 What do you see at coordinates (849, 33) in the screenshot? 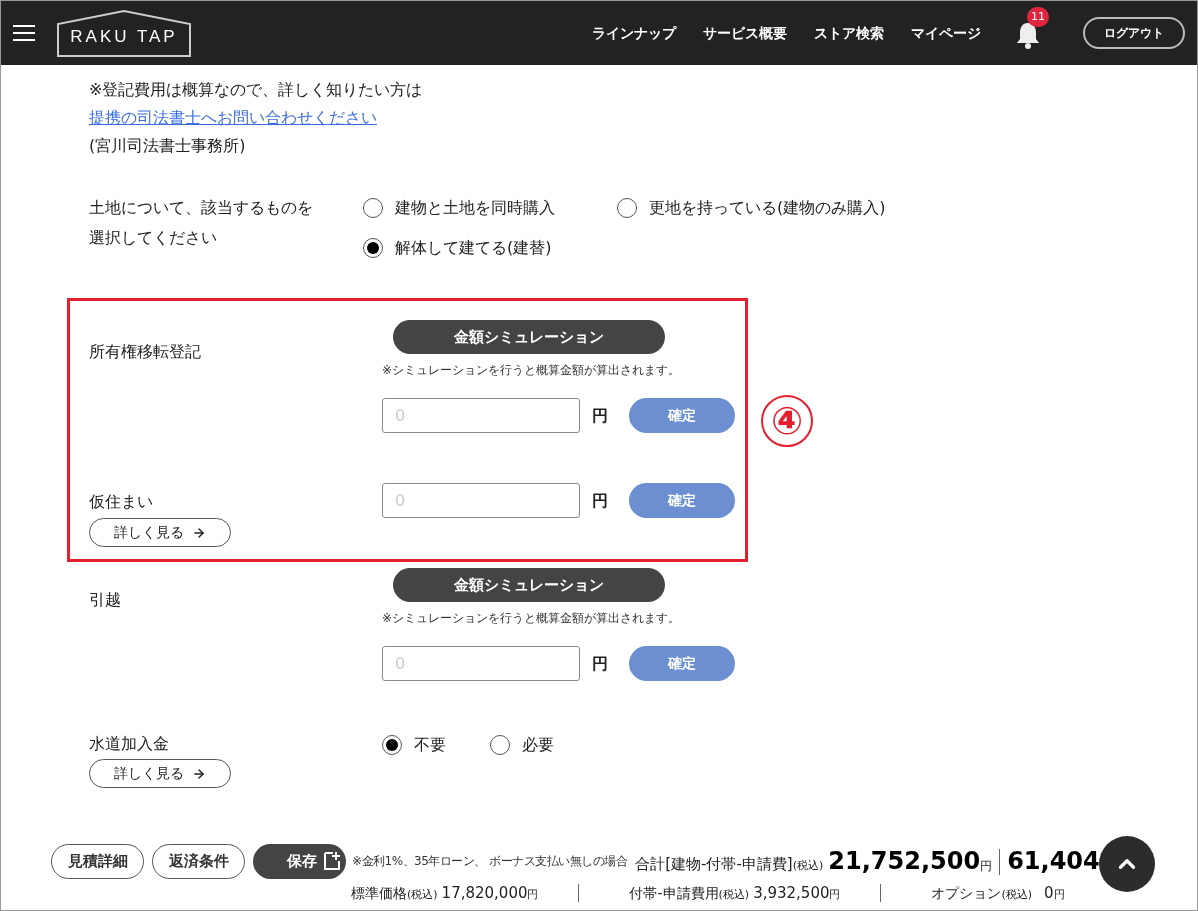
I see `nav-link: ストア検索` at bounding box center [849, 33].